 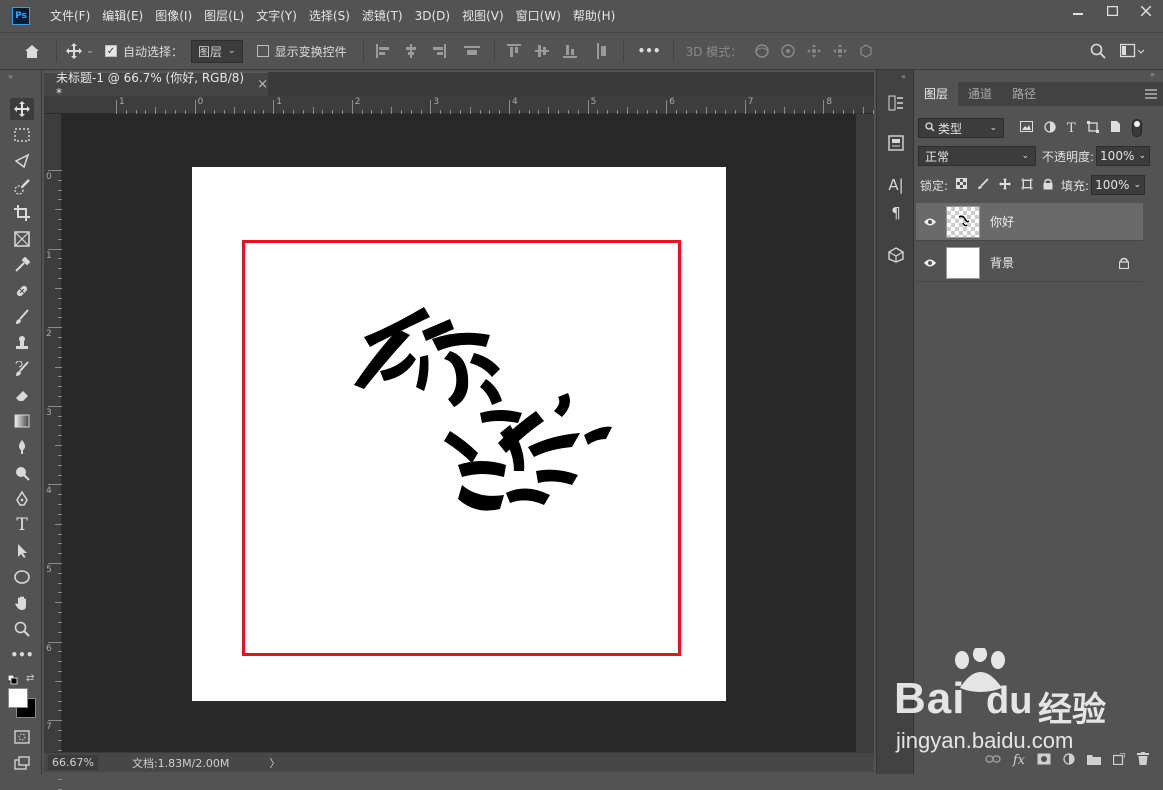 I want to click on swap-colors-icon: ⇄, so click(x=30, y=678).